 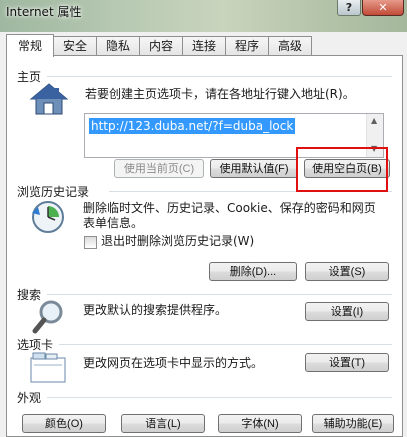 What do you see at coordinates (374, 120) in the screenshot?
I see `scroll-up-icon: ▲` at bounding box center [374, 120].